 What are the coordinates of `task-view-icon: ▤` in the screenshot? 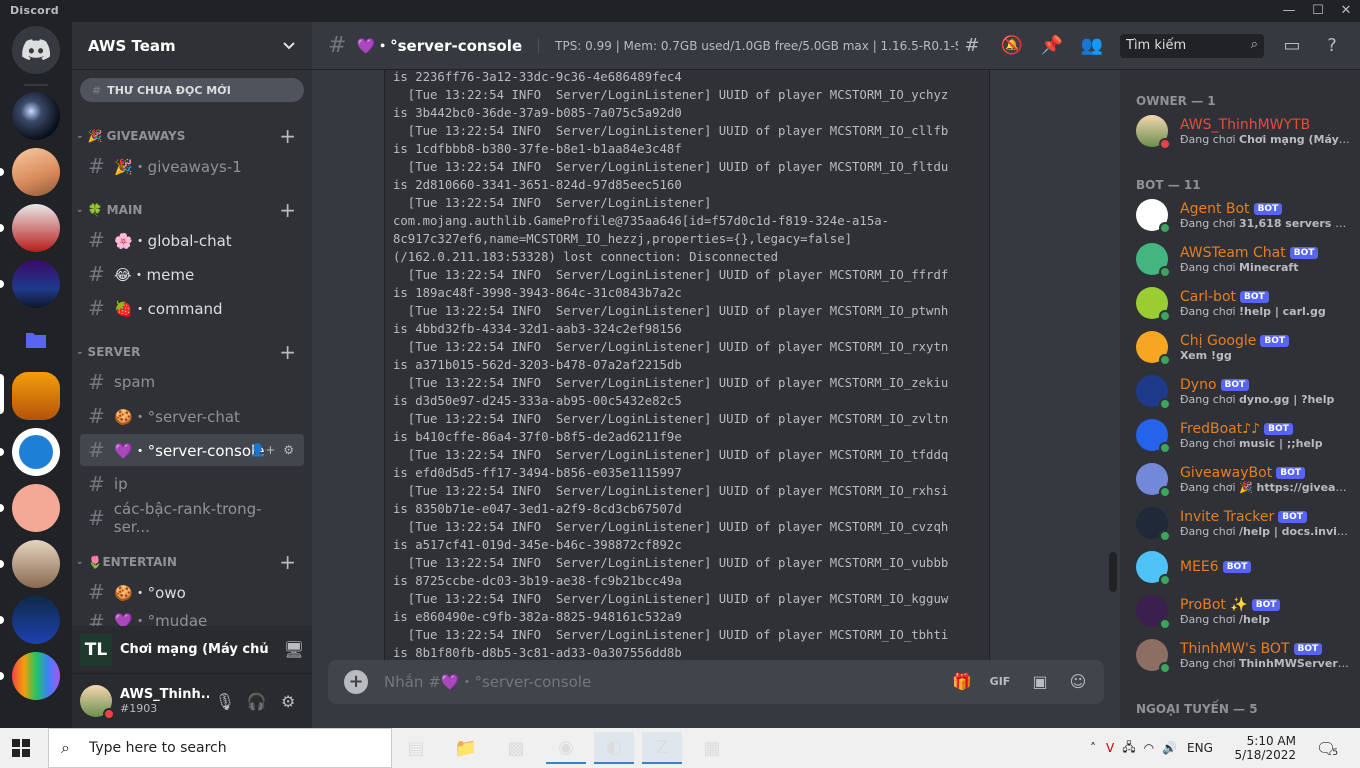 It's located at (416, 748).